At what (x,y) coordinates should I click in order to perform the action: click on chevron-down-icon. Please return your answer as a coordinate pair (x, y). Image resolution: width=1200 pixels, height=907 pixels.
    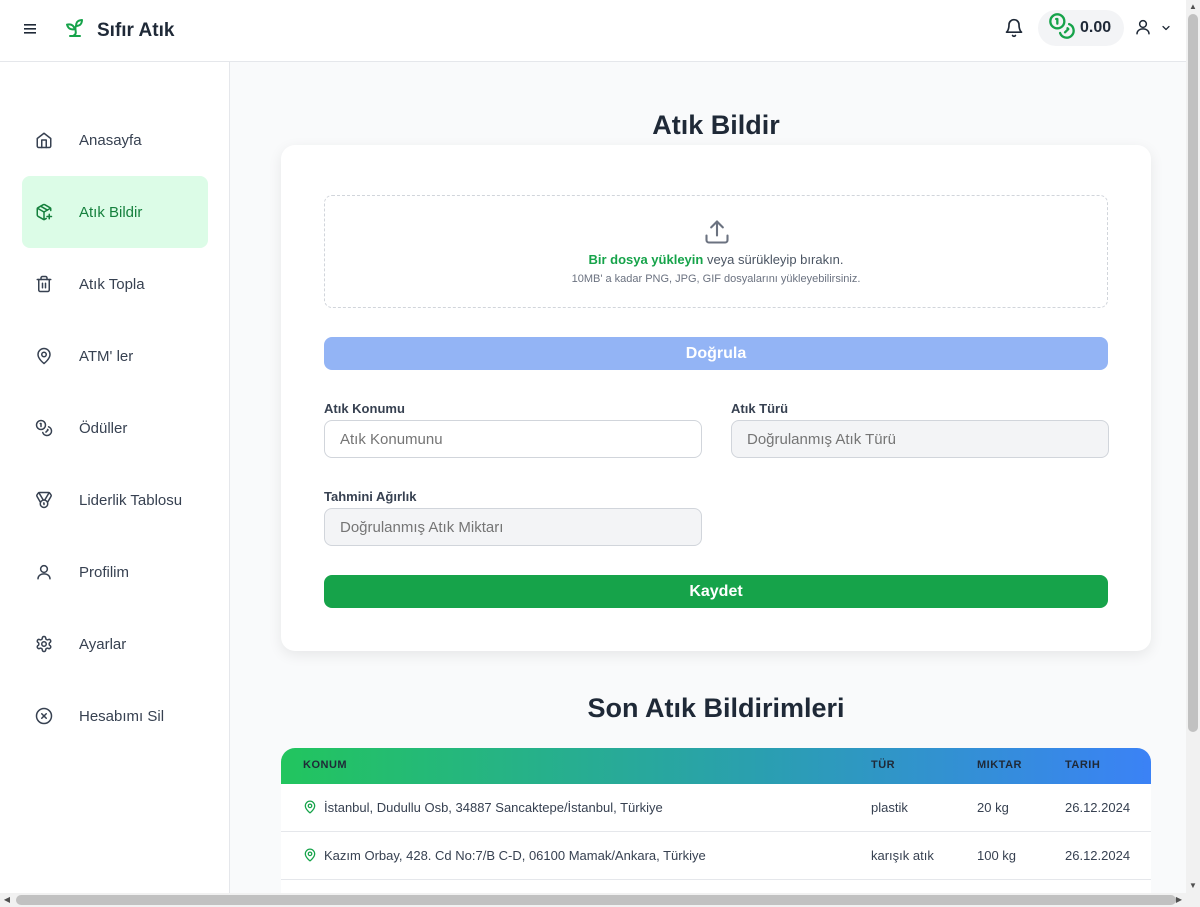
    Looking at the image, I should click on (1166, 30).